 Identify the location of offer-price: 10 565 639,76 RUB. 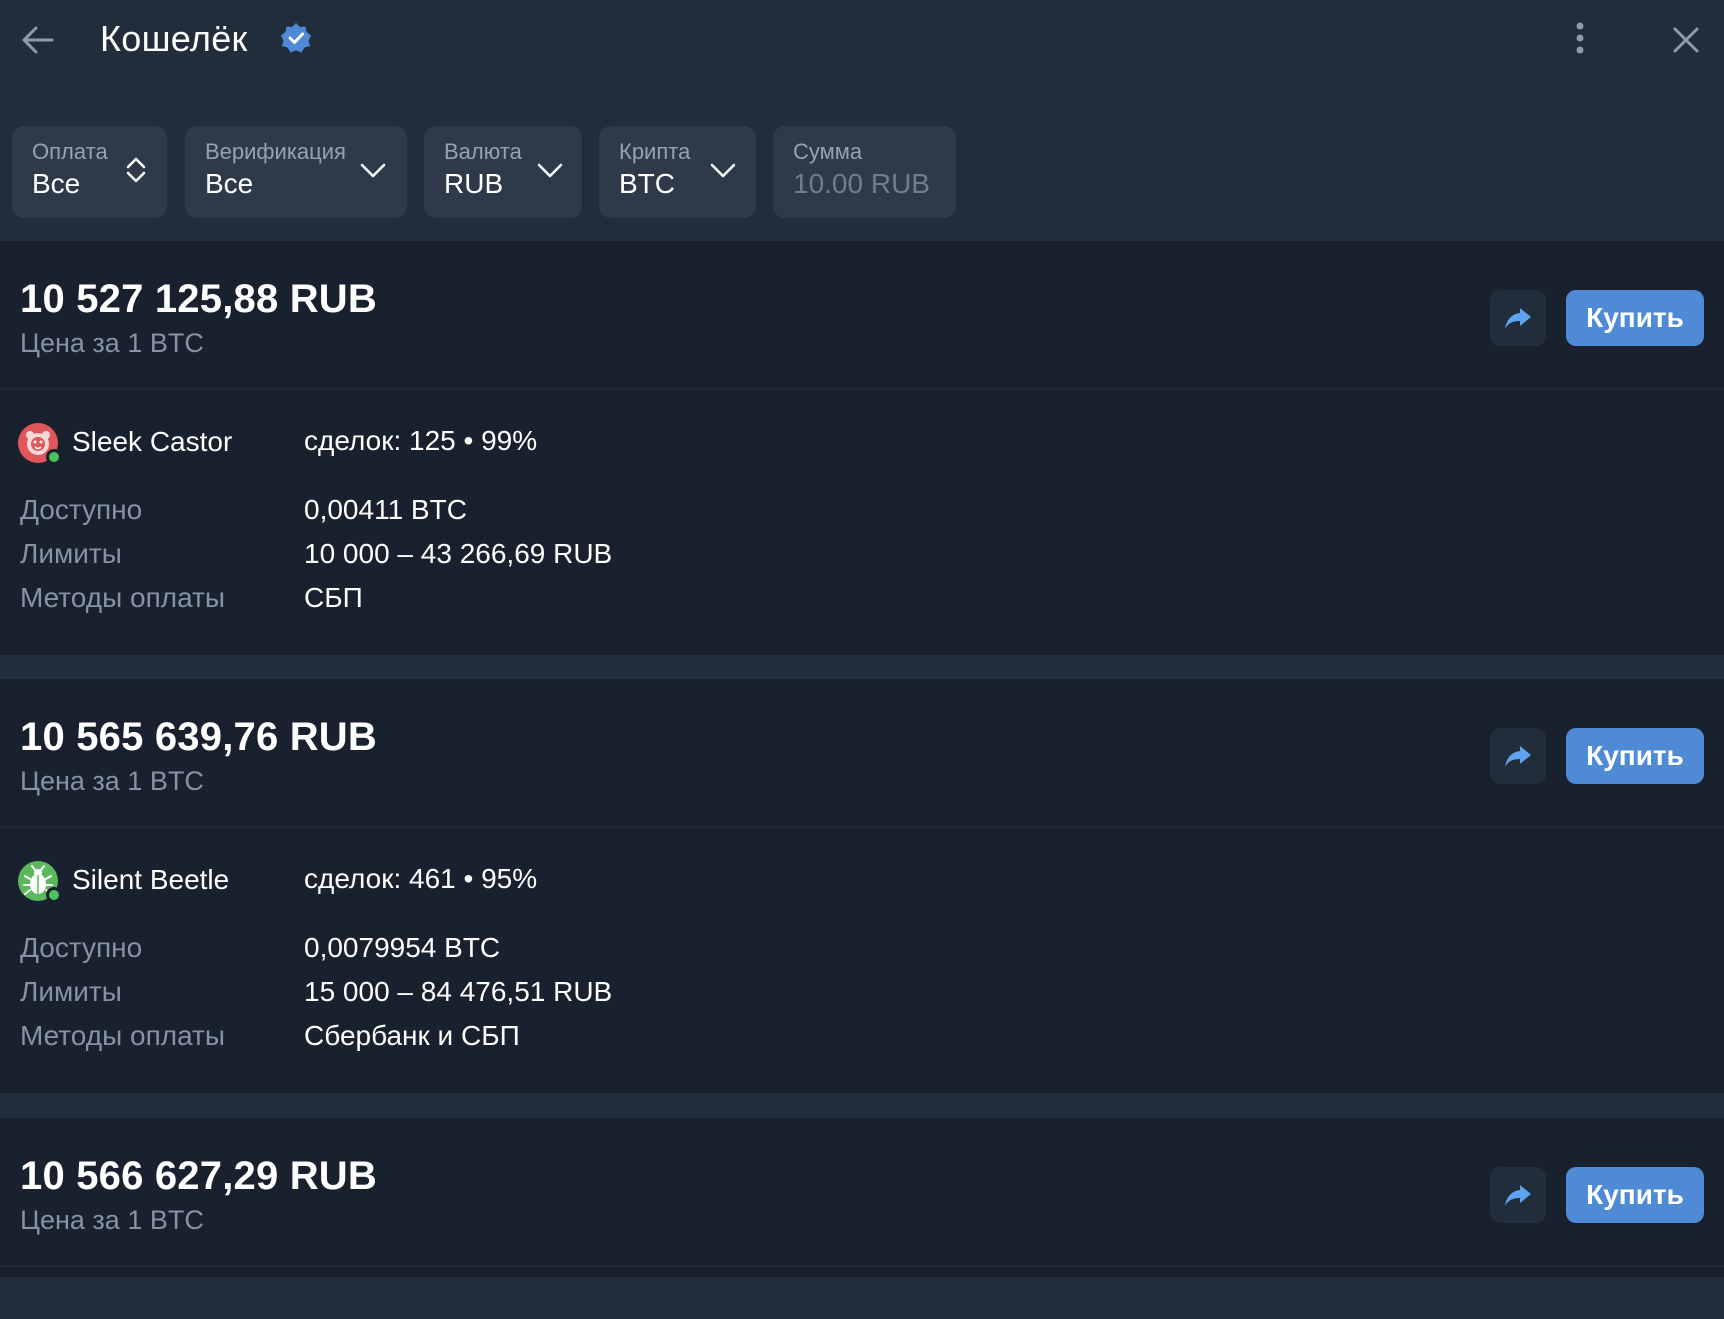
(198, 737).